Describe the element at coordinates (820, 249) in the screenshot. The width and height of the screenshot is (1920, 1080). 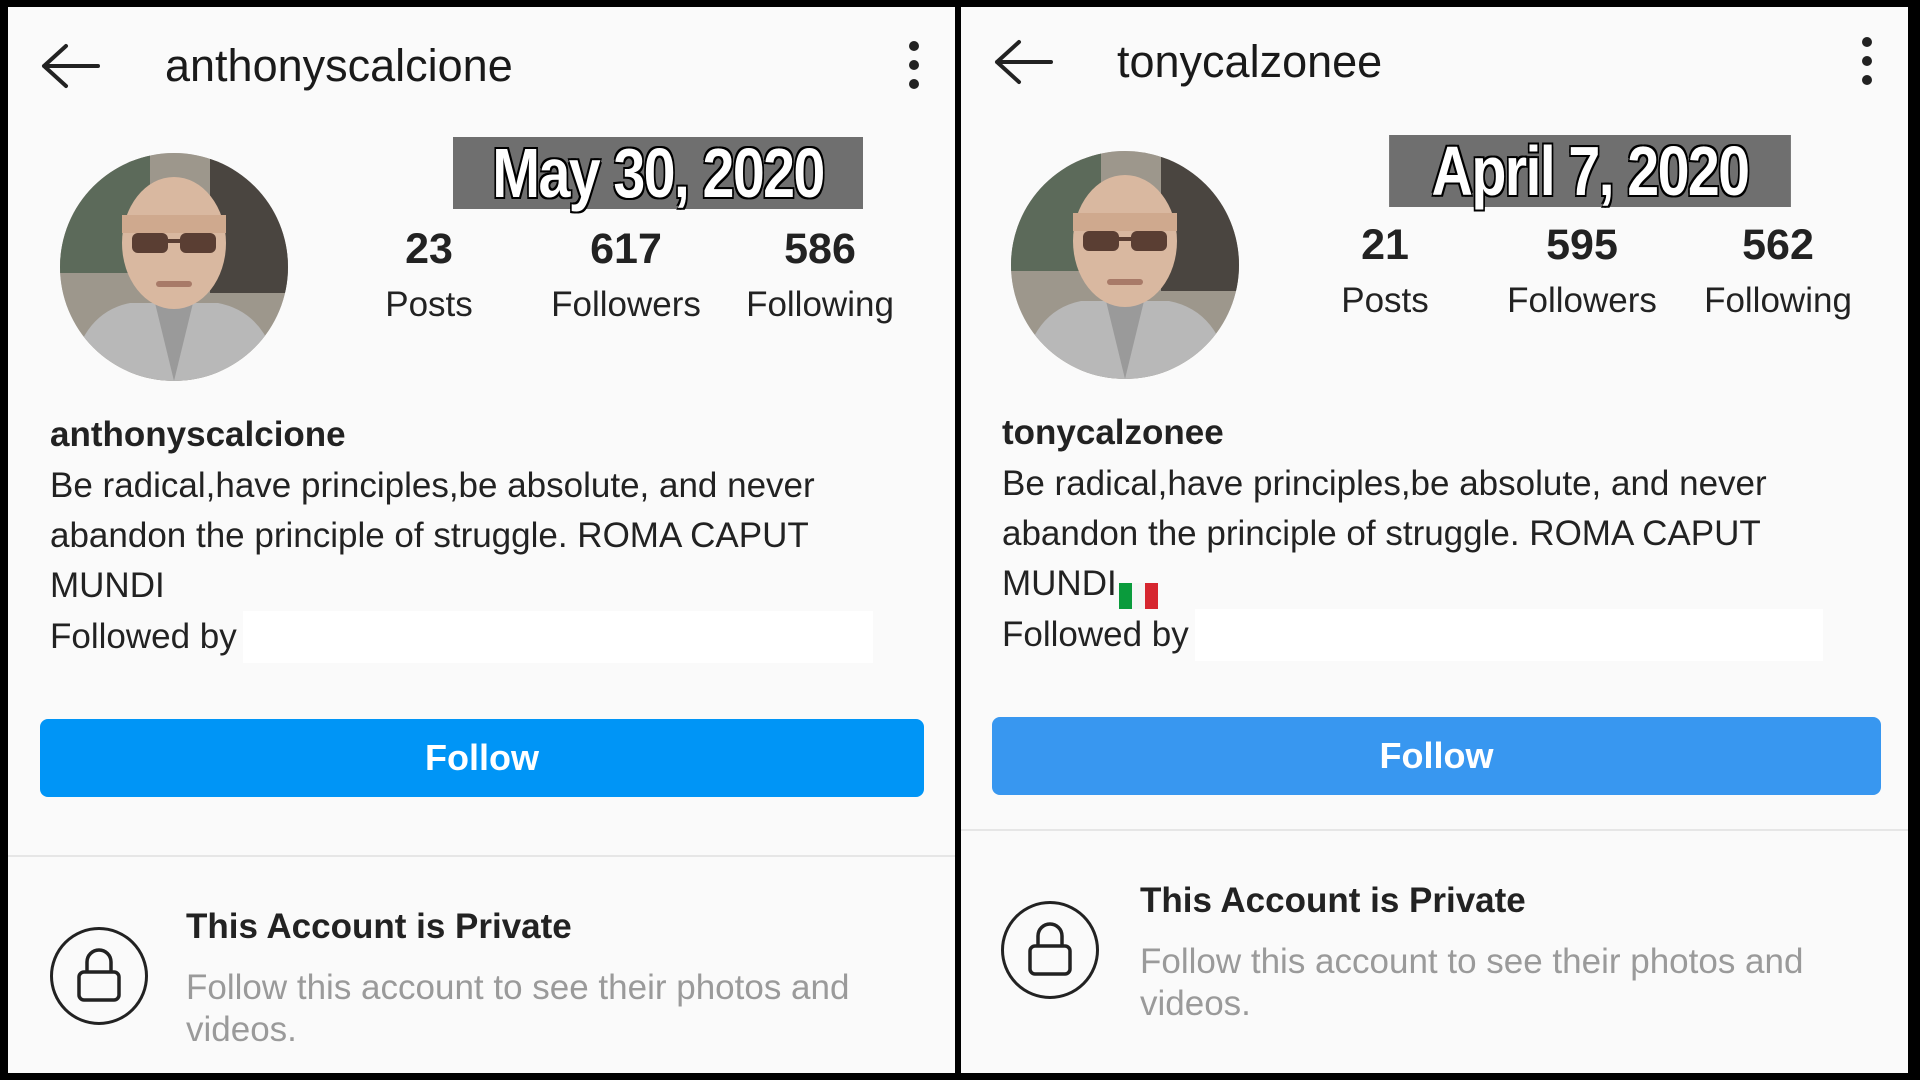
I see `following-count: 586` at that location.